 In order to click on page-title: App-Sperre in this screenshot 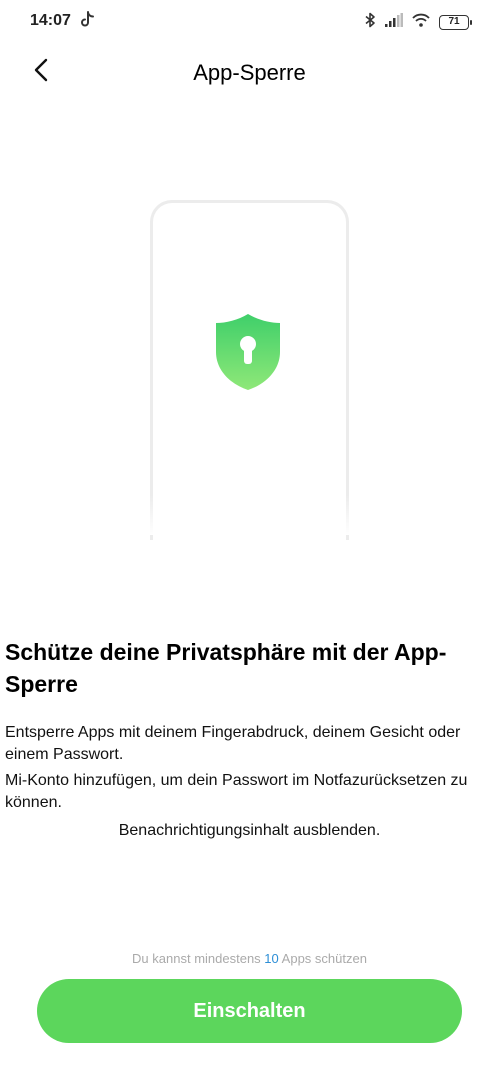, I will do `click(249, 72)`.